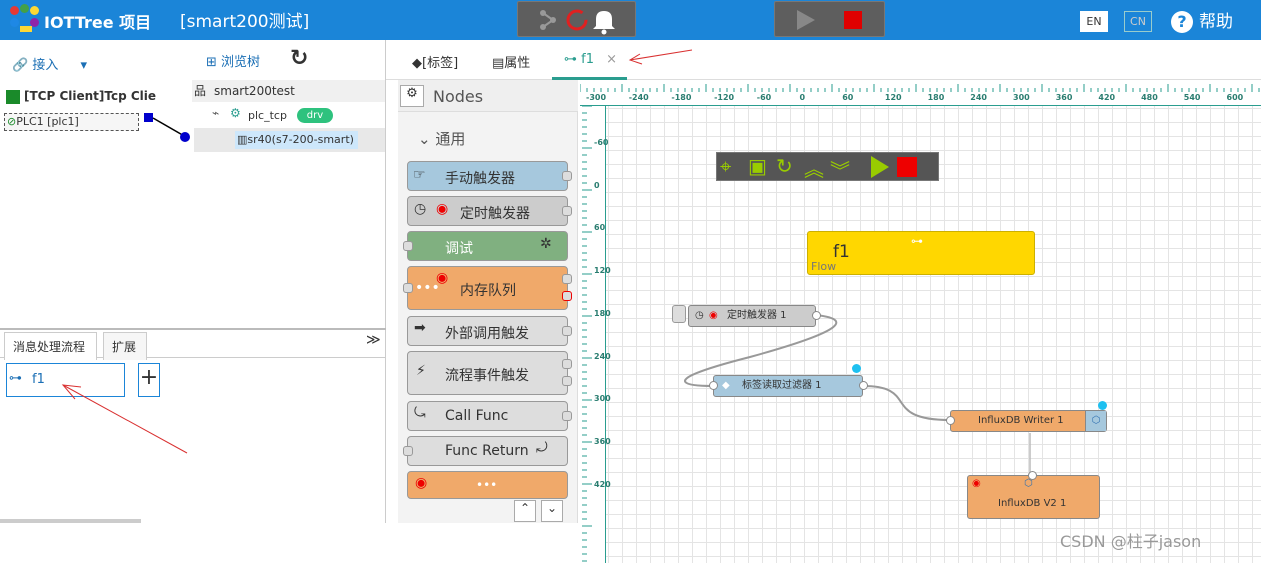 This screenshot has height=563, width=1261. Describe the element at coordinates (489, 176) in the screenshot. I see `palette-node-manual-trigger: ☞ 手动触发器` at that location.